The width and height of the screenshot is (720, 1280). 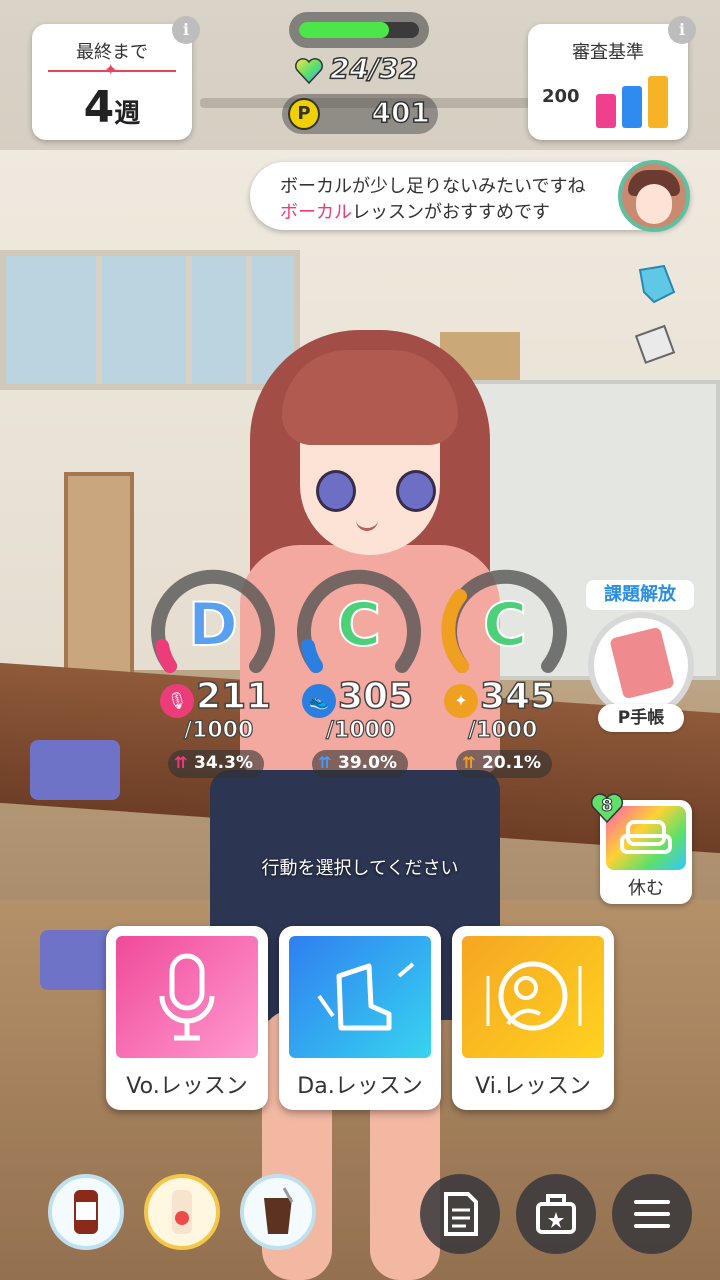 What do you see at coordinates (505, 625) in the screenshot?
I see `vi-grade: C` at bounding box center [505, 625].